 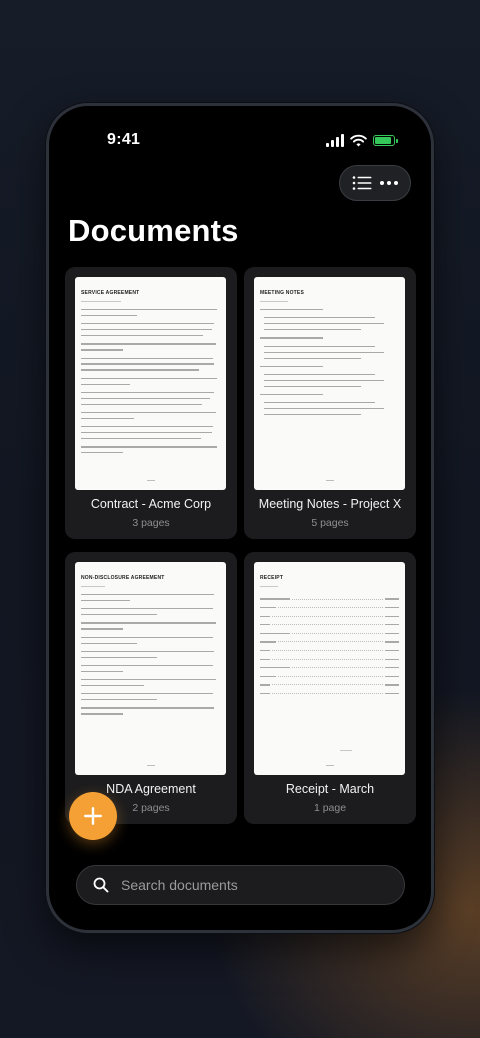 What do you see at coordinates (124, 139) in the screenshot?
I see `status-time: 9:41` at bounding box center [124, 139].